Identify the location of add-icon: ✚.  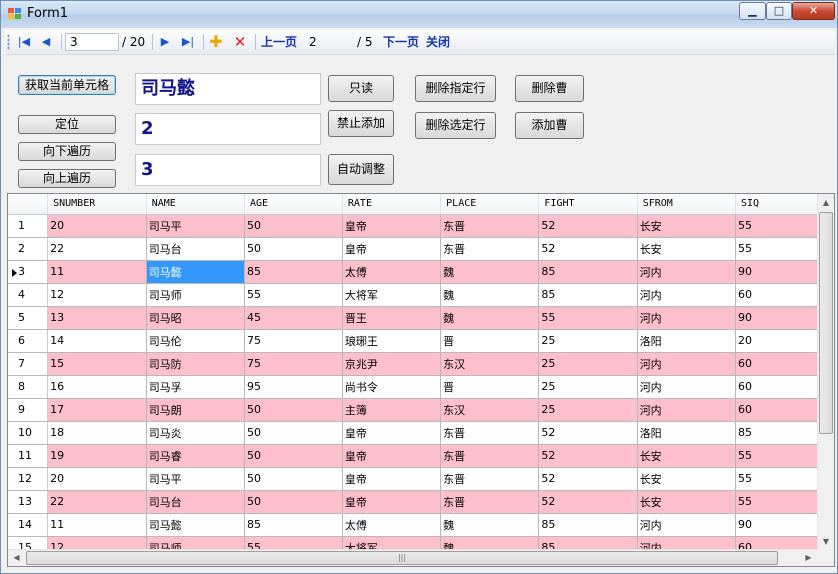
(216, 42).